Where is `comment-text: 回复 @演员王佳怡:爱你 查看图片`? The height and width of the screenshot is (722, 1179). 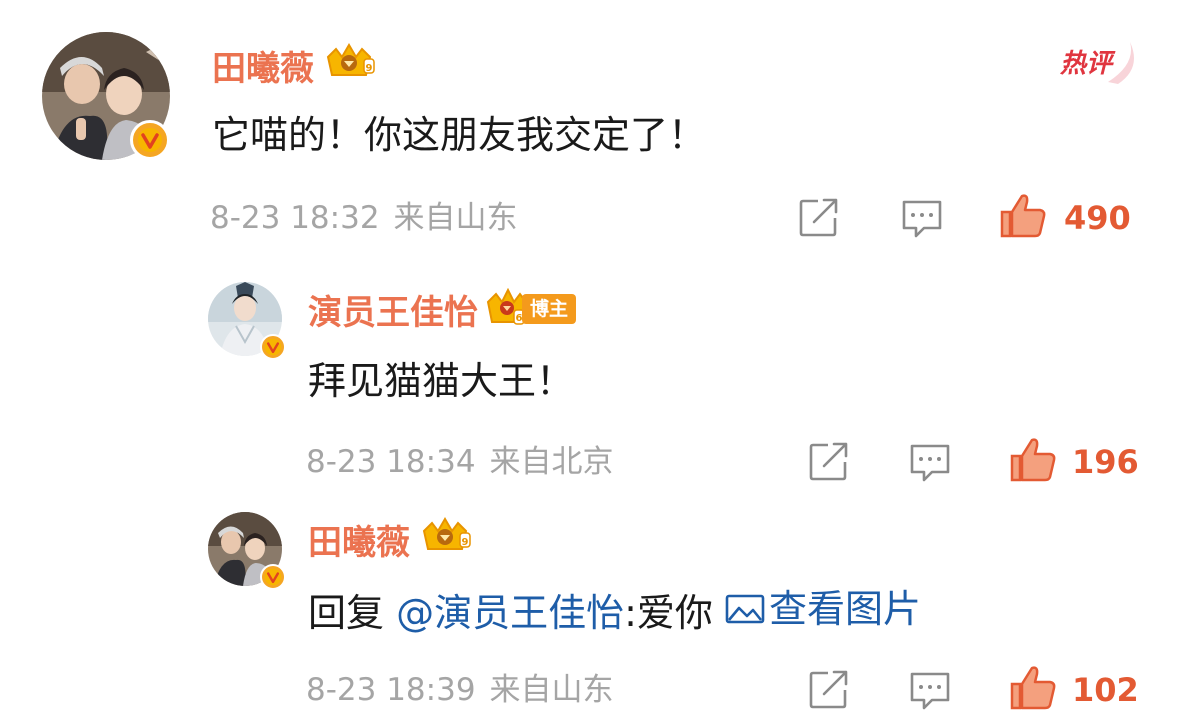 comment-text: 回复 @演员王佳怡:爱你 查看图片 is located at coordinates (614, 611).